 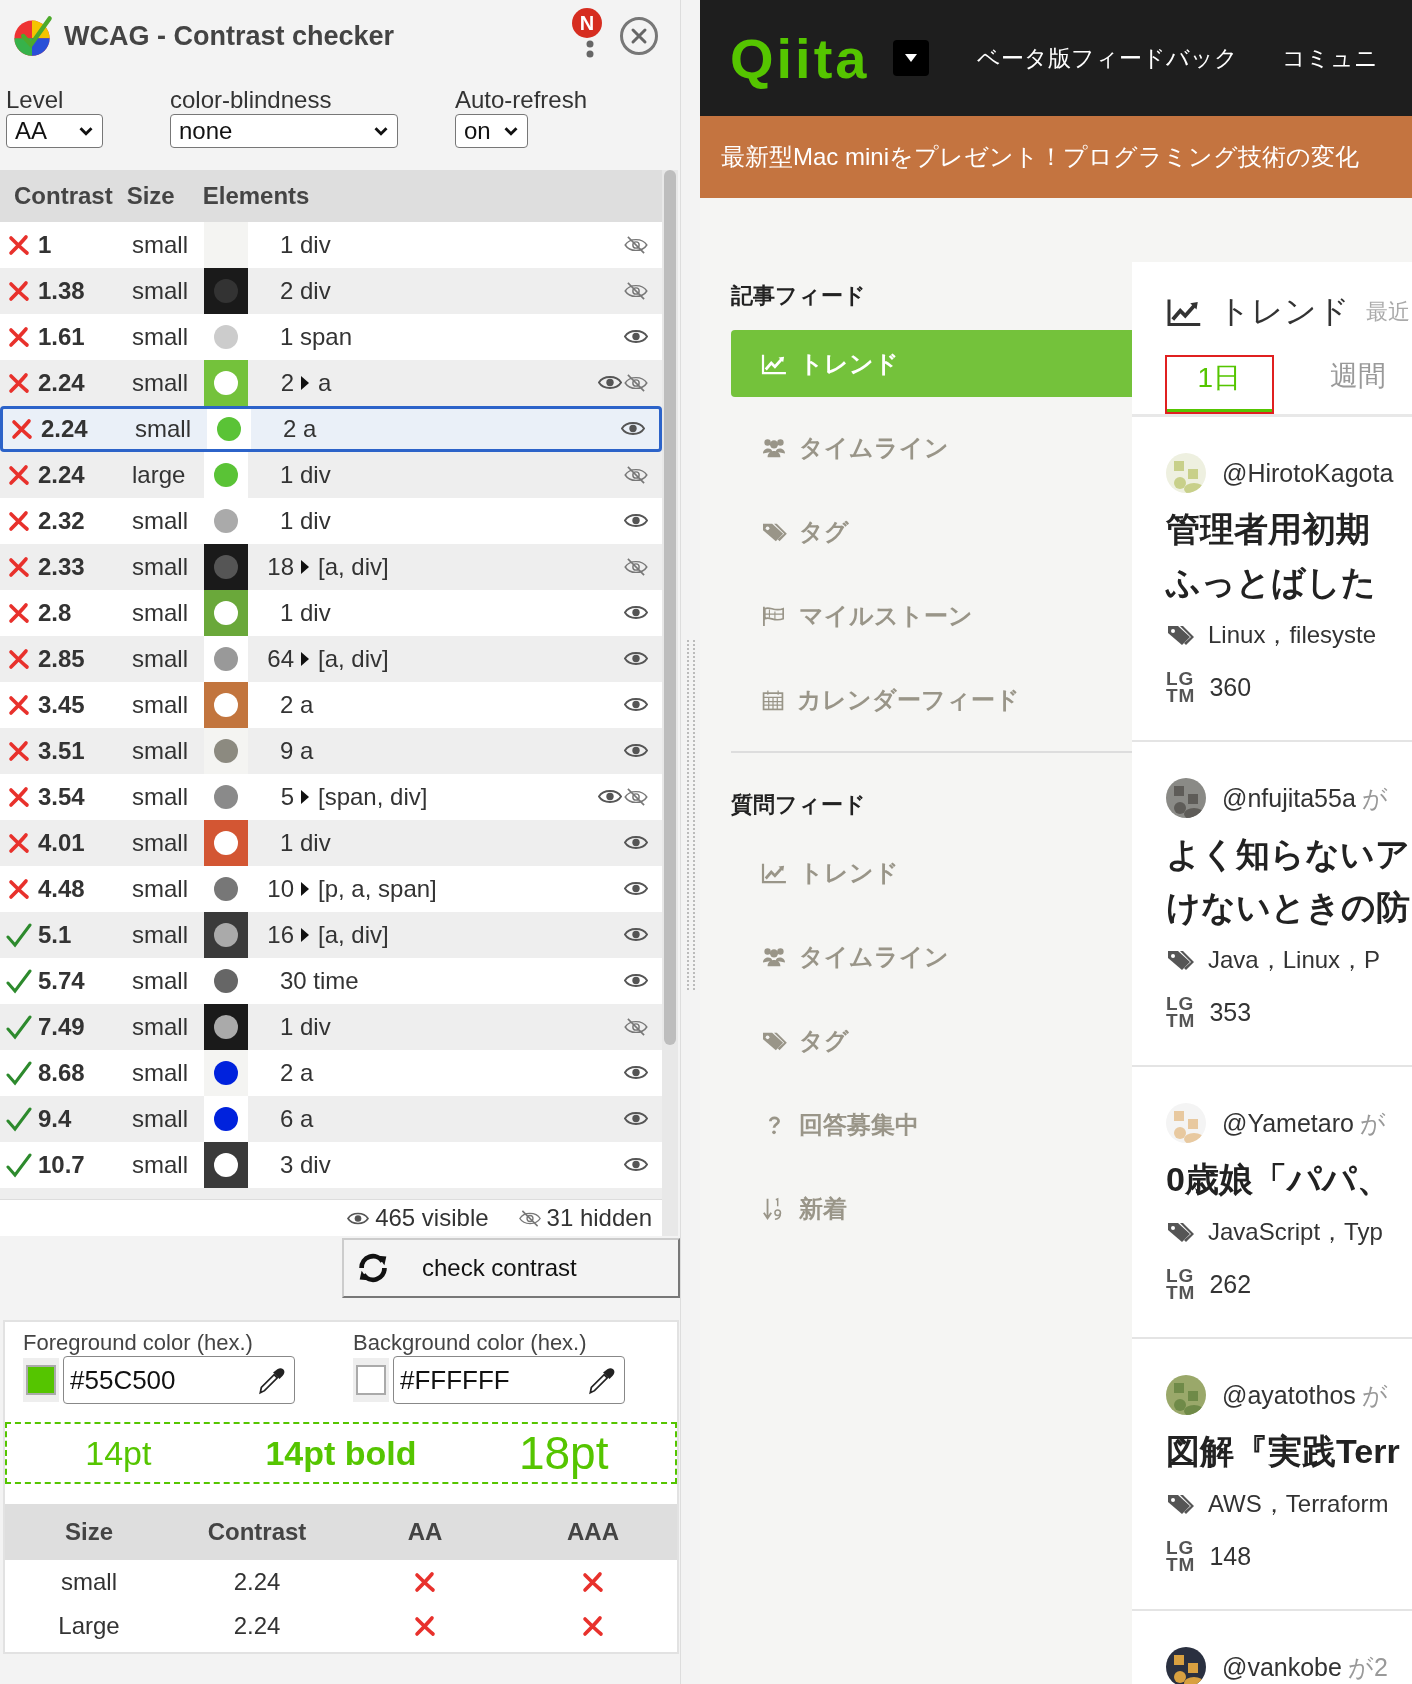 I want to click on column-header: Size, so click(x=150, y=195).